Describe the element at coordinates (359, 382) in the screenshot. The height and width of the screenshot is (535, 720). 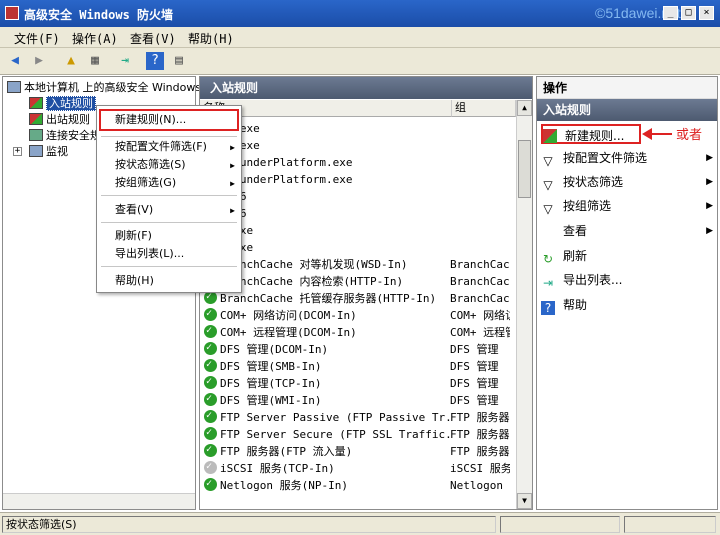
I see `table-row: DFS 管理(TCP-In) DFS 管理` at that location.